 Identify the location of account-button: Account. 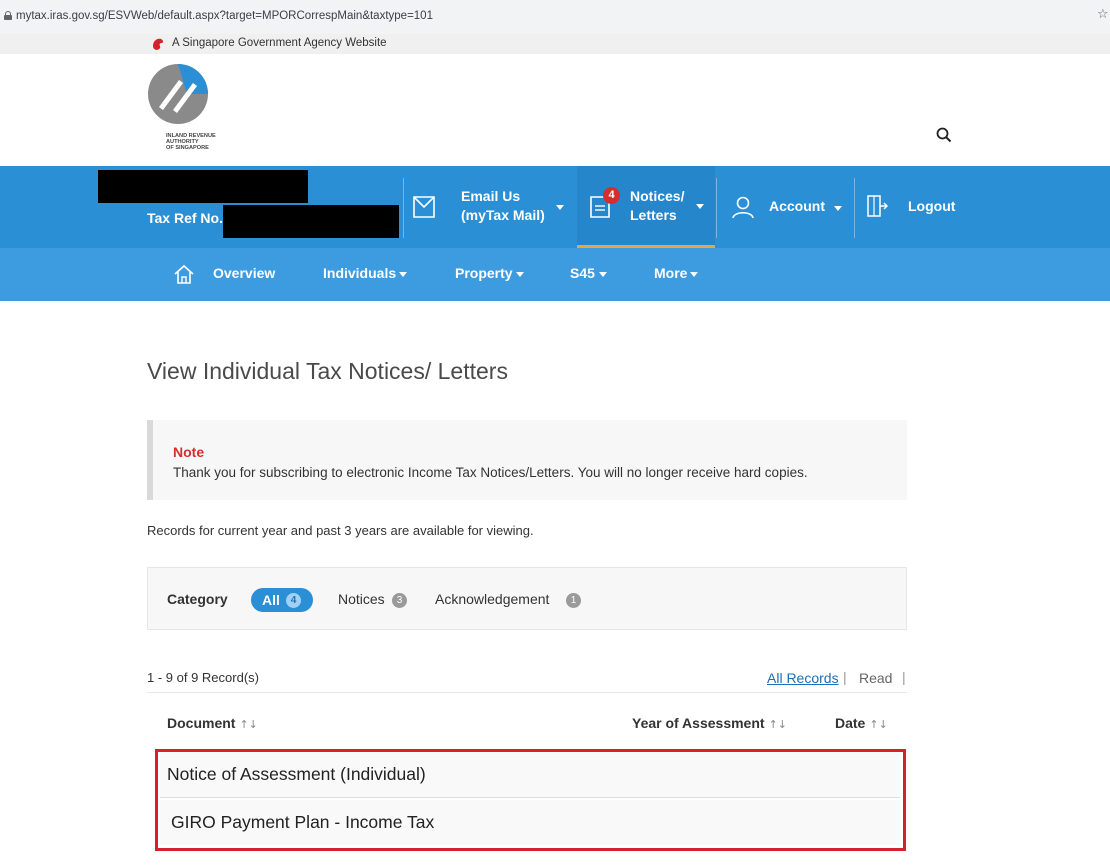
(797, 206).